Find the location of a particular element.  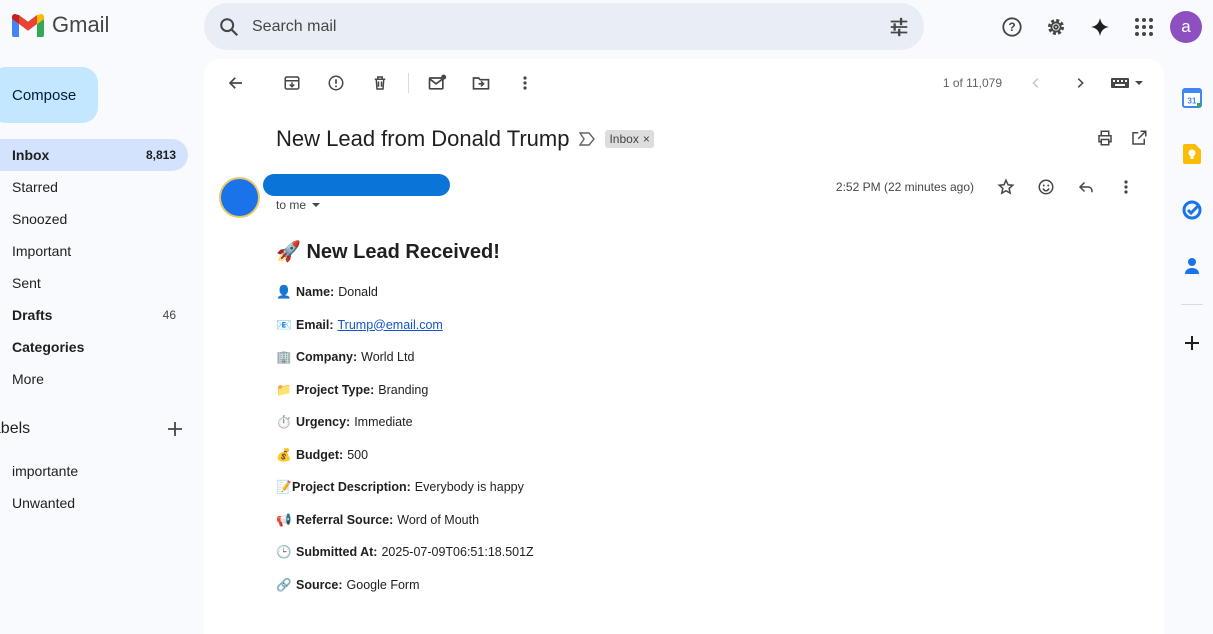

labels-section-header: Labels is located at coordinates (91, 429).